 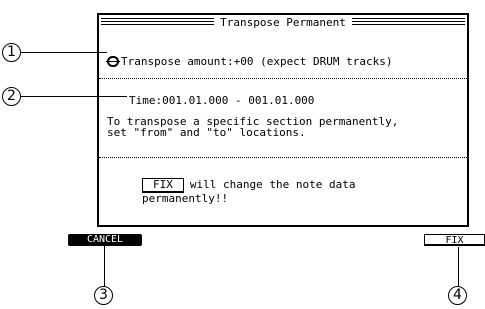 What do you see at coordinates (103, 295) in the screenshot?
I see `callout-3: 3` at bounding box center [103, 295].